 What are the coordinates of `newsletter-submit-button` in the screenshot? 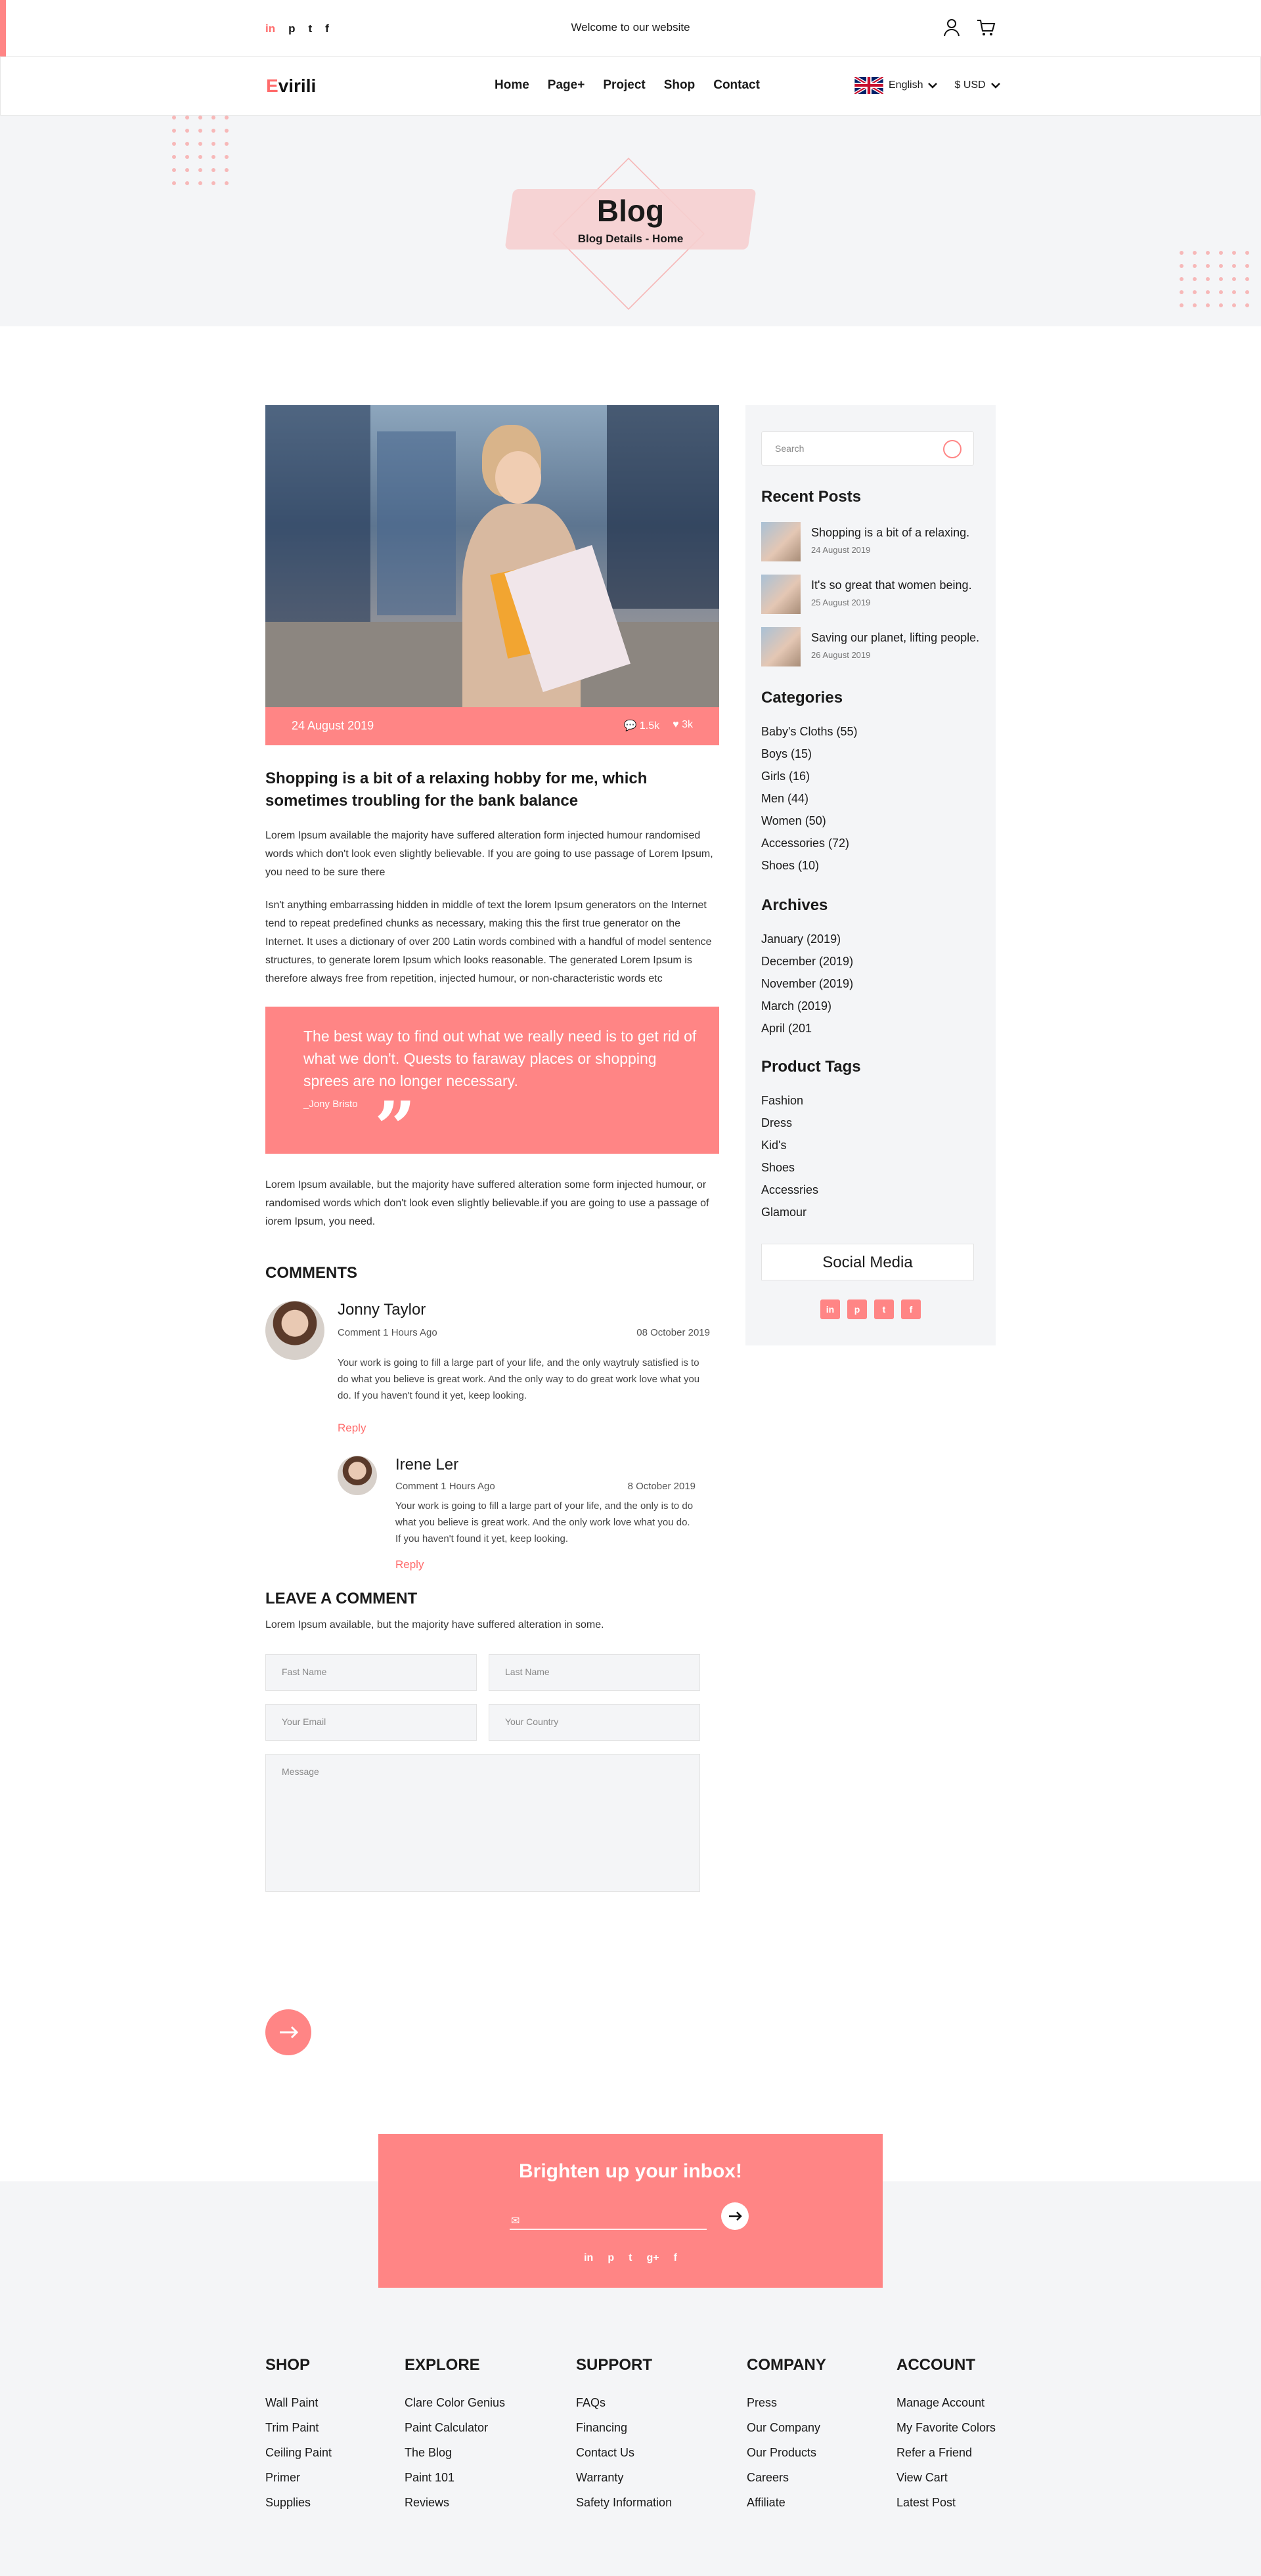 It's located at (735, 2216).